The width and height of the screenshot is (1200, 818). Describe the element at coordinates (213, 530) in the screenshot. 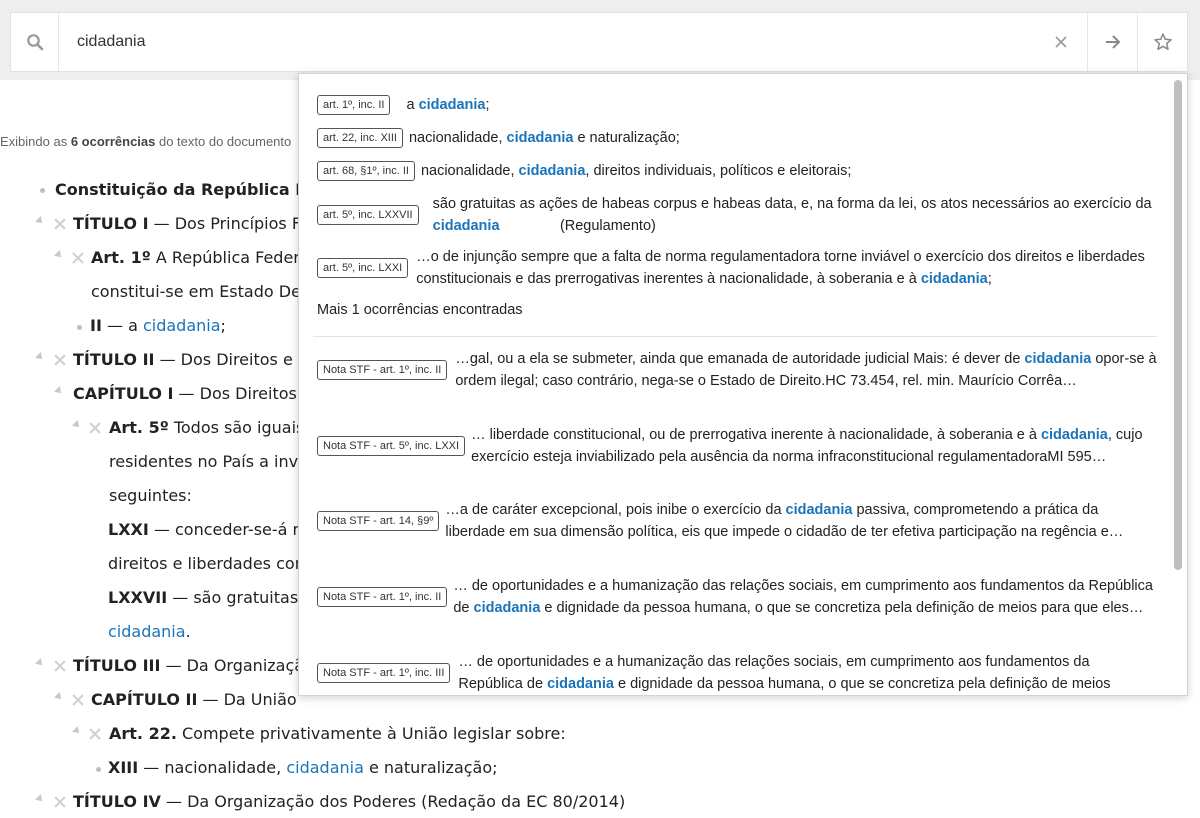

I see `art-5-inc-lxxi: LXXI — conceder-se-á ma` at that location.